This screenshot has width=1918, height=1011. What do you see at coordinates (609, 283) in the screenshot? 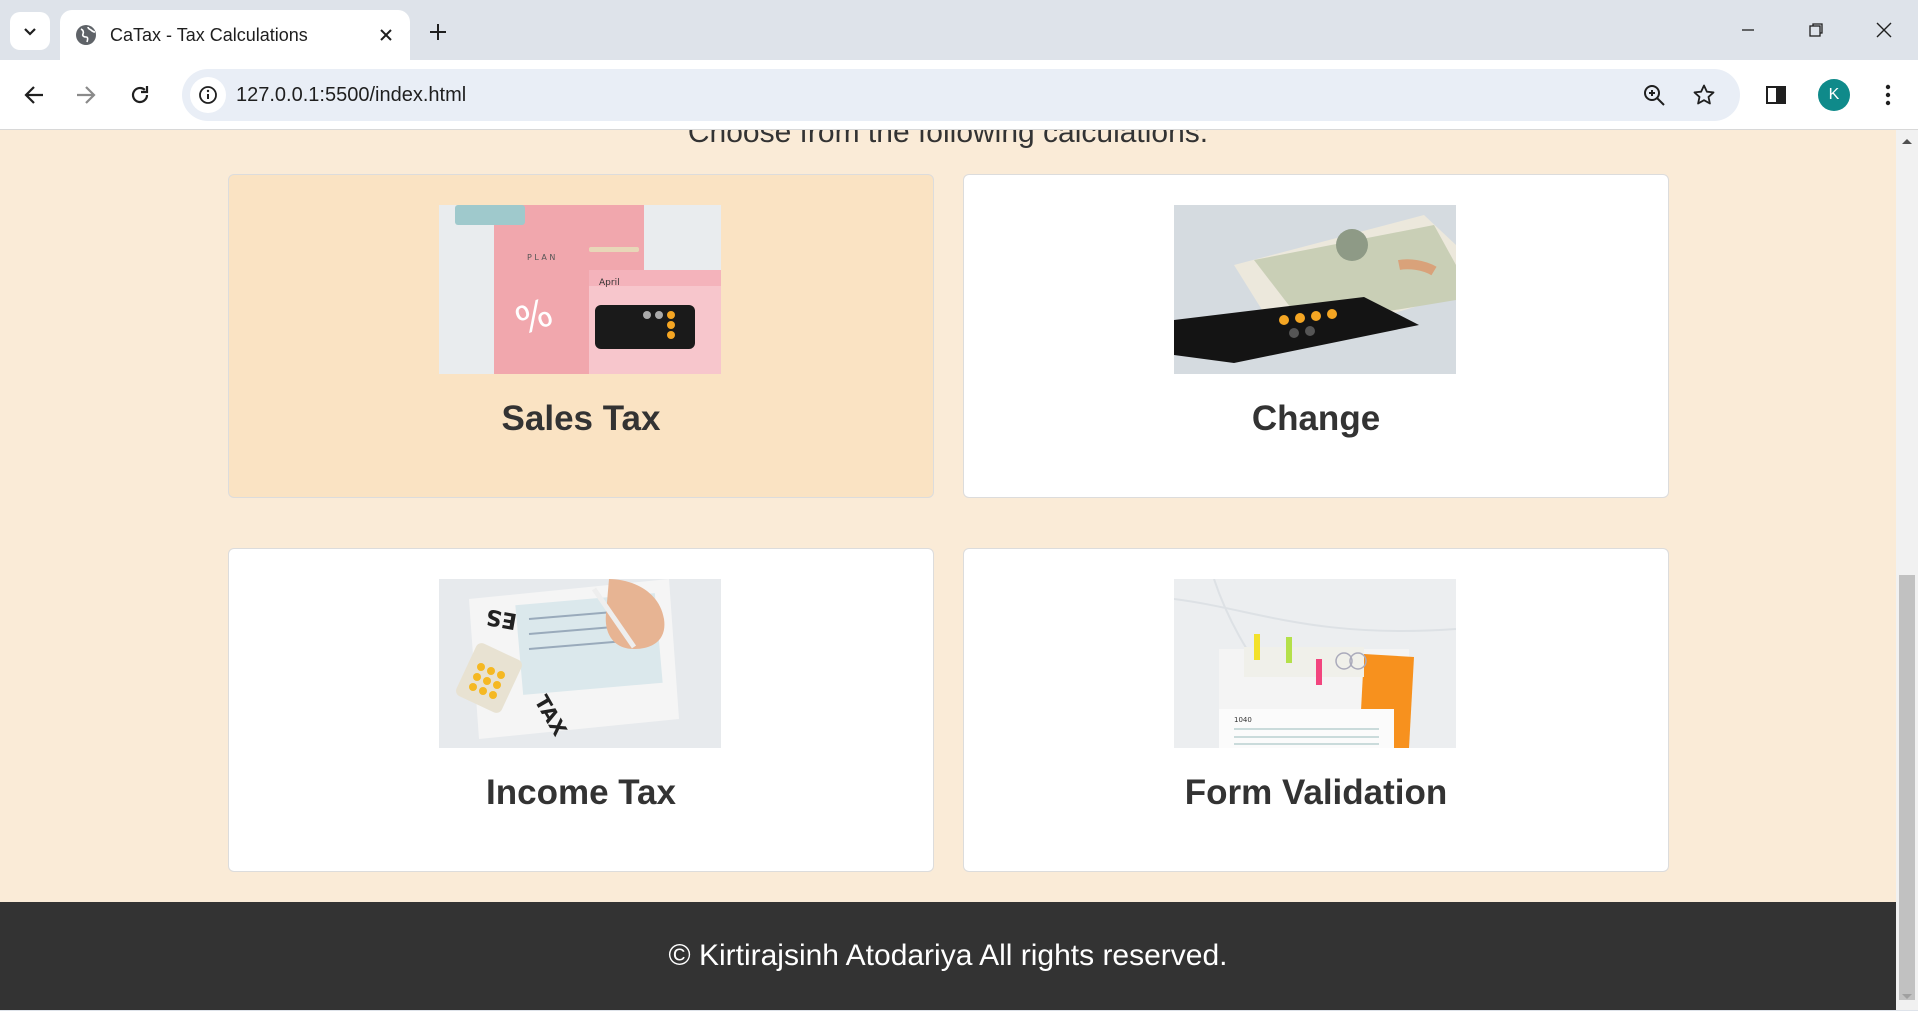
I see `svg-text: April` at bounding box center [609, 283].